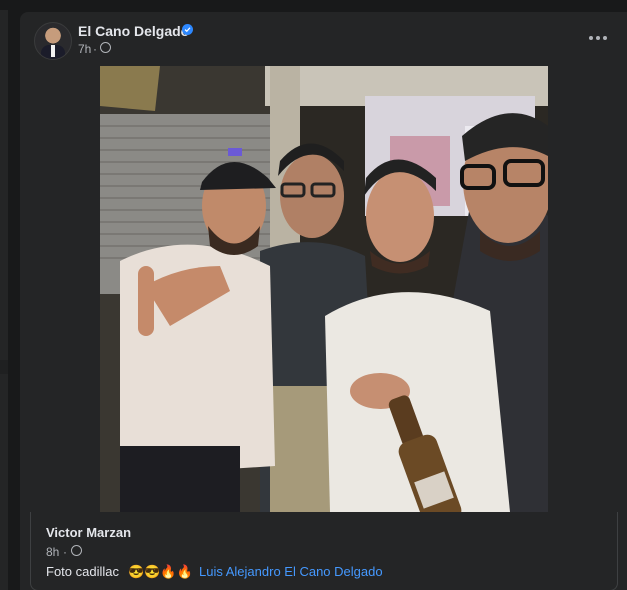  I want to click on author-name: El Cano Delgado, so click(133, 31).